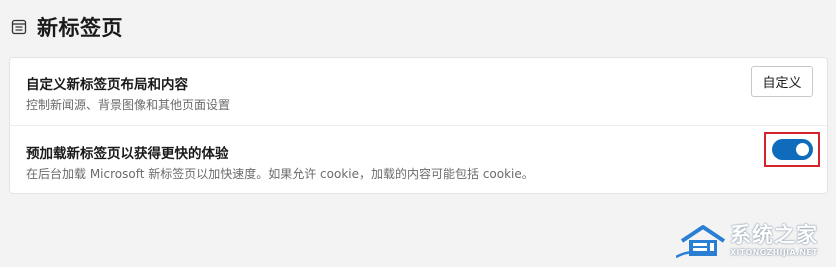  Describe the element at coordinates (701, 242) in the screenshot. I see `house-logo-icon` at that location.